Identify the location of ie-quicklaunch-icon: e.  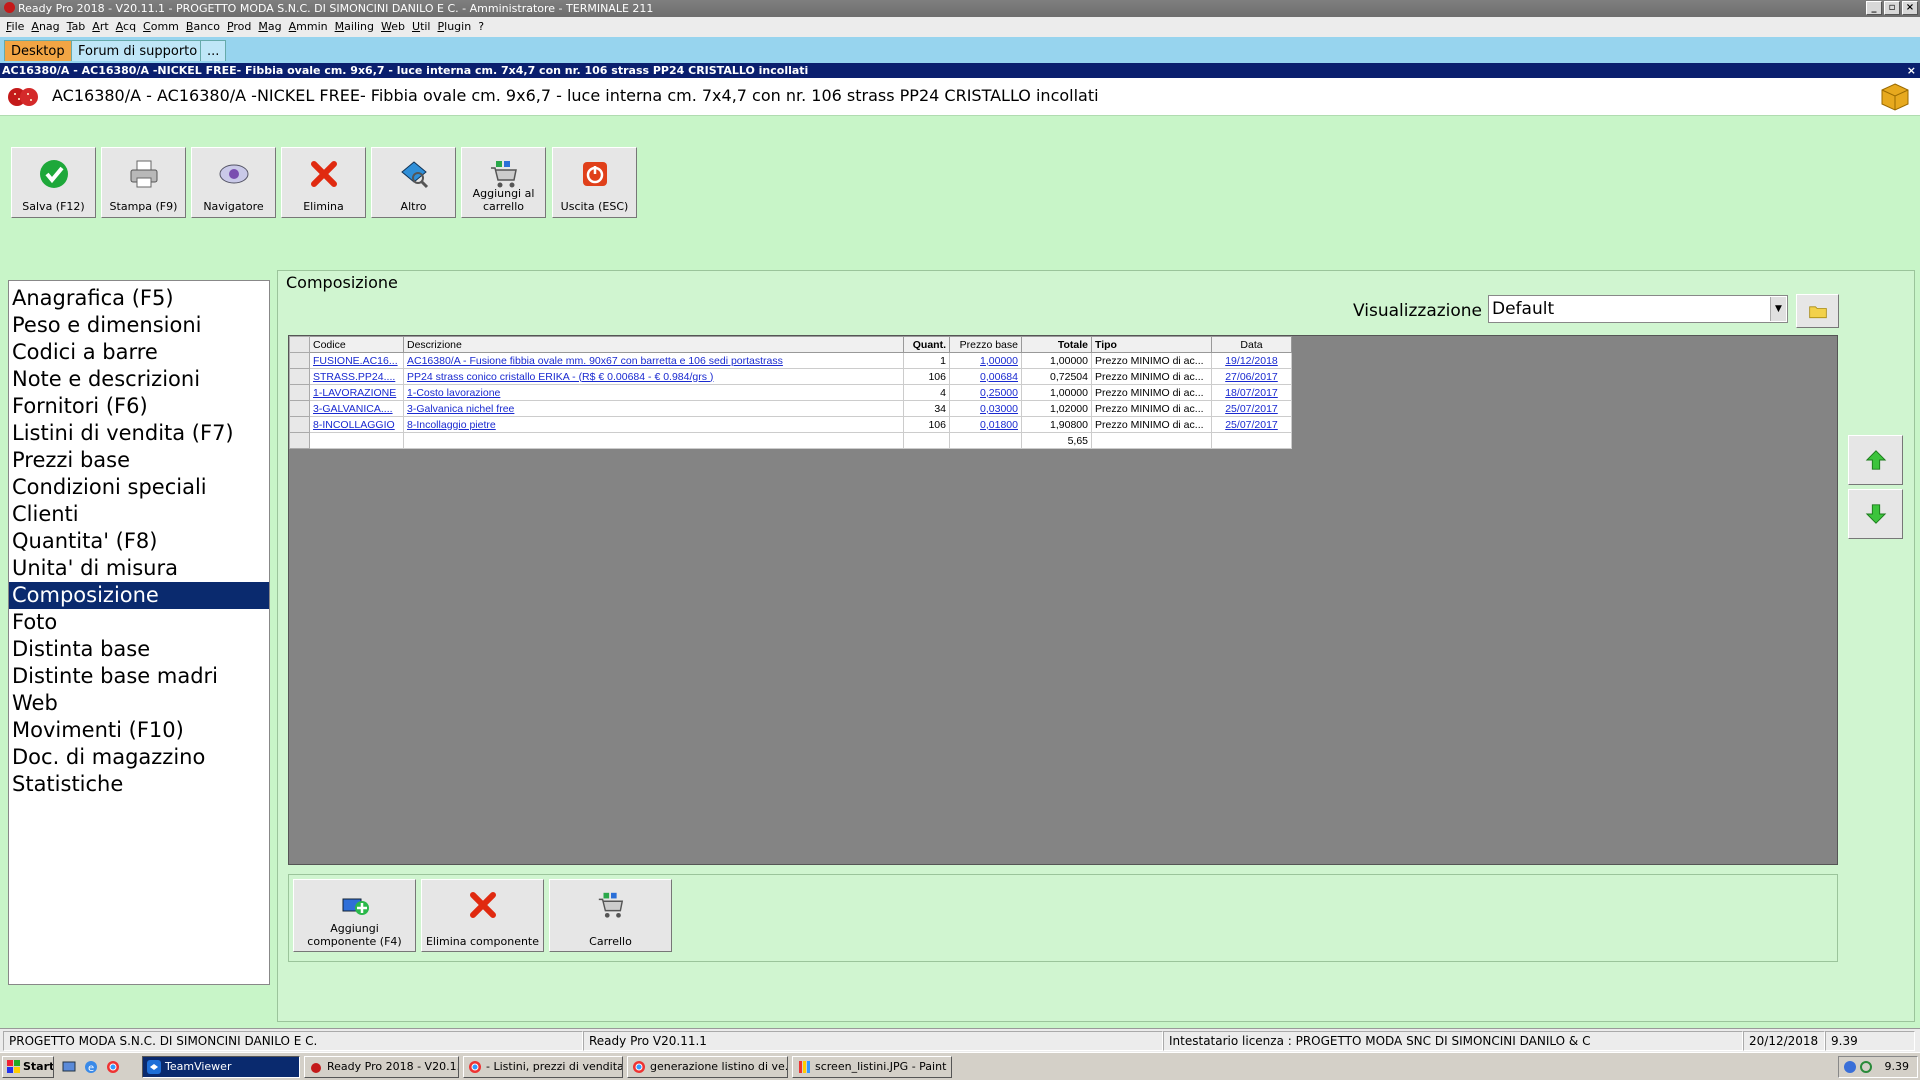
(91, 1067).